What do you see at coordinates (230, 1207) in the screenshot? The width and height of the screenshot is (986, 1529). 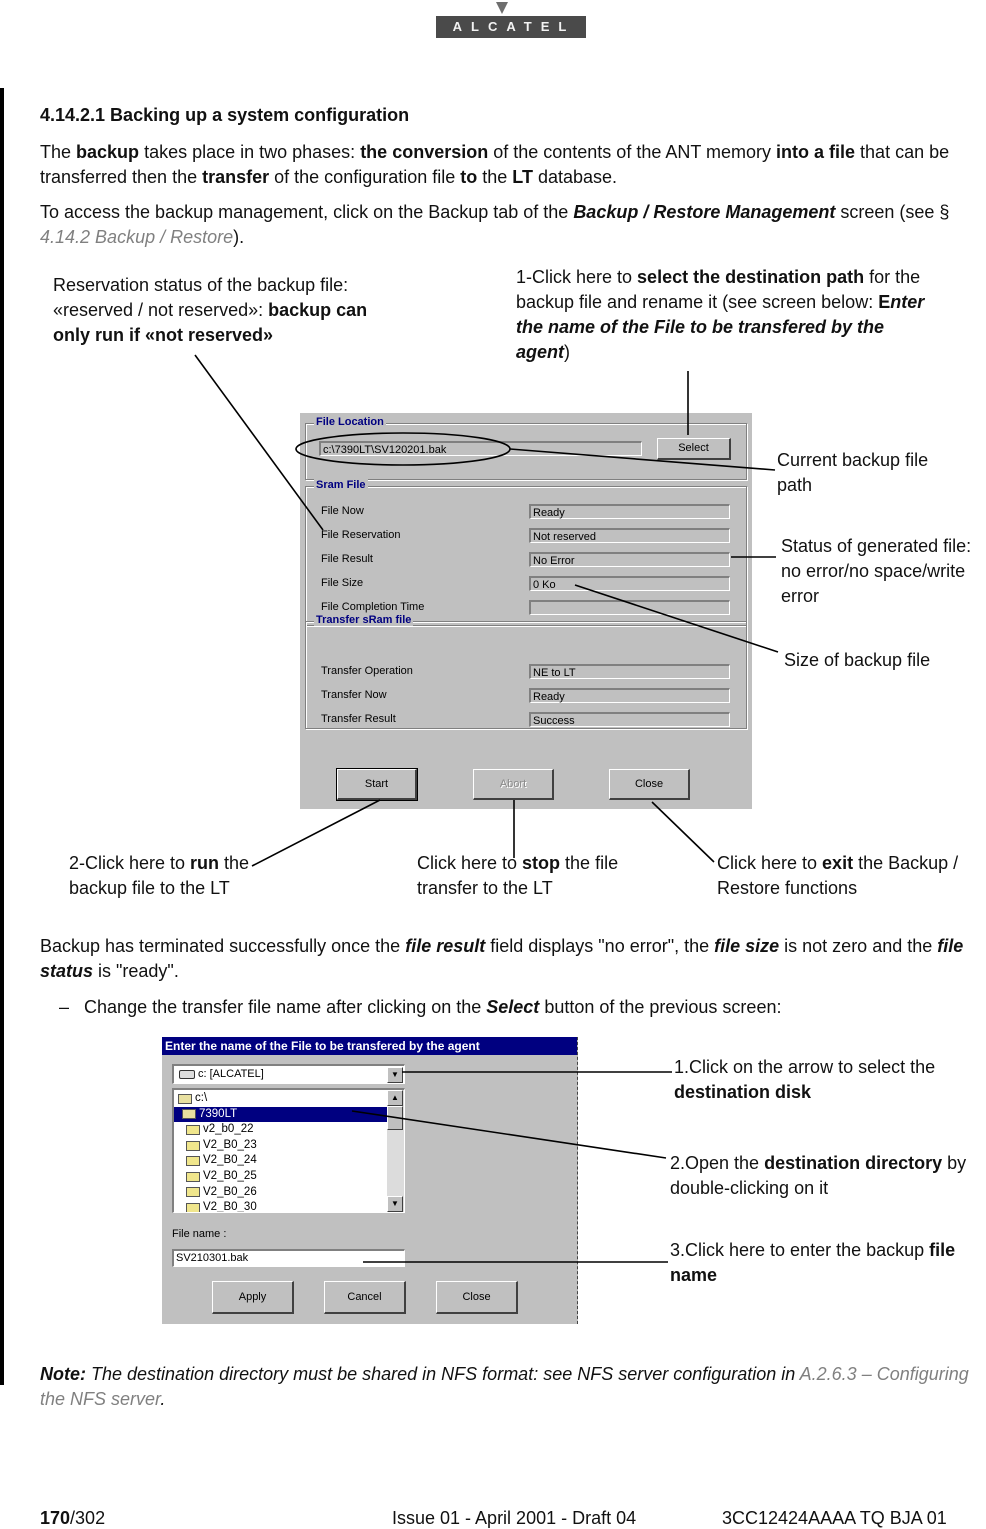 I see `folder-name: V2_B0_30` at bounding box center [230, 1207].